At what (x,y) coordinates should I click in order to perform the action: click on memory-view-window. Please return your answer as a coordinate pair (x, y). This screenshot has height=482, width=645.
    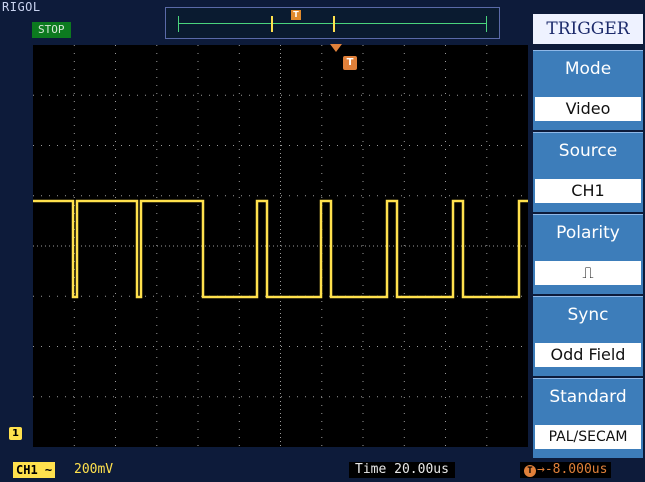
    Looking at the image, I should click on (303, 24).